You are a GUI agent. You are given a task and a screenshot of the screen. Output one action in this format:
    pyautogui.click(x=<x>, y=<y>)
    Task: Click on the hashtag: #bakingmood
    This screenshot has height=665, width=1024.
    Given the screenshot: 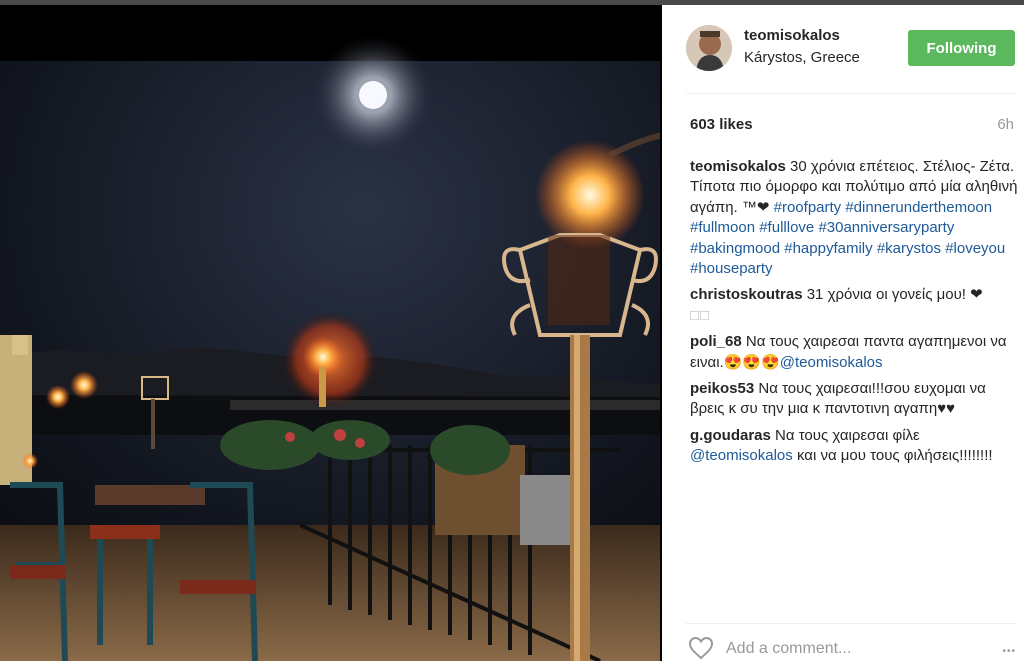 What is the action you would take?
    pyautogui.click(x=735, y=248)
    